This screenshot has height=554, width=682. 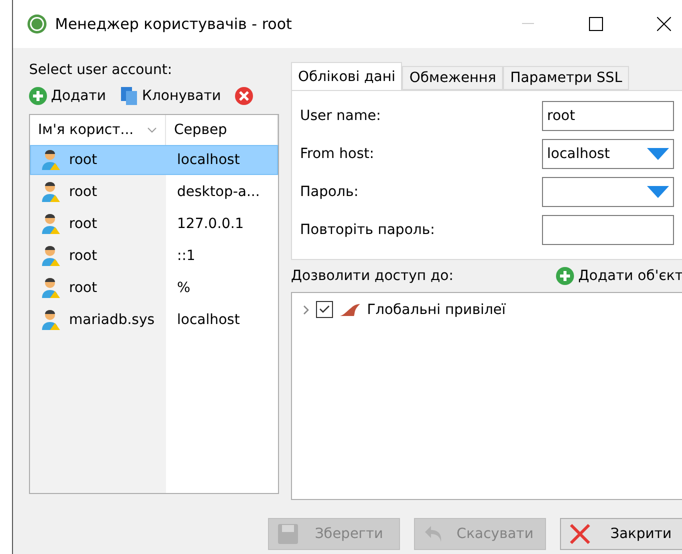 What do you see at coordinates (210, 224) in the screenshot?
I see `host-cell-text: 127.0.0.1` at bounding box center [210, 224].